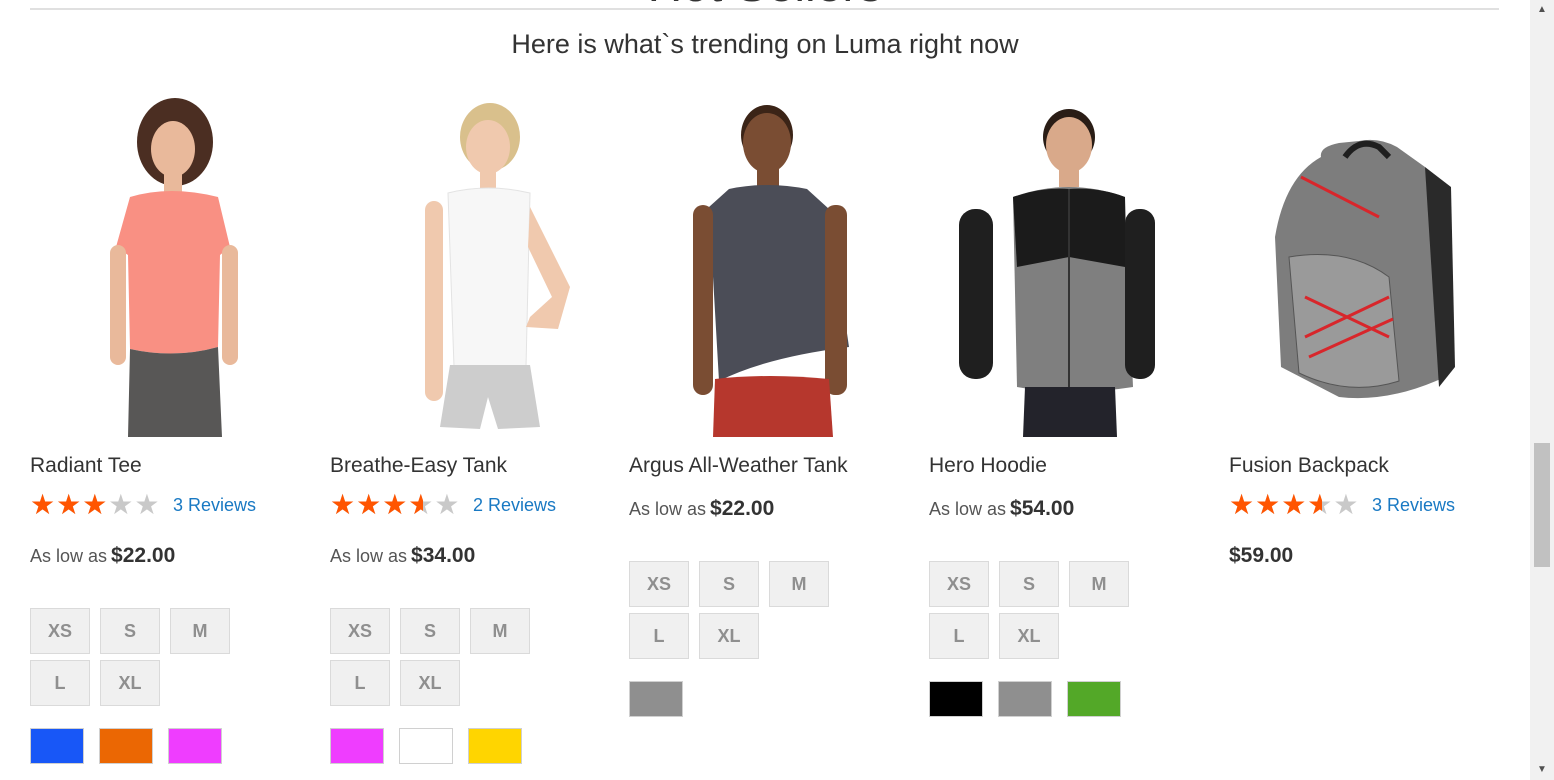  I want to click on product-name-link: Hero Hoodie, so click(988, 466).